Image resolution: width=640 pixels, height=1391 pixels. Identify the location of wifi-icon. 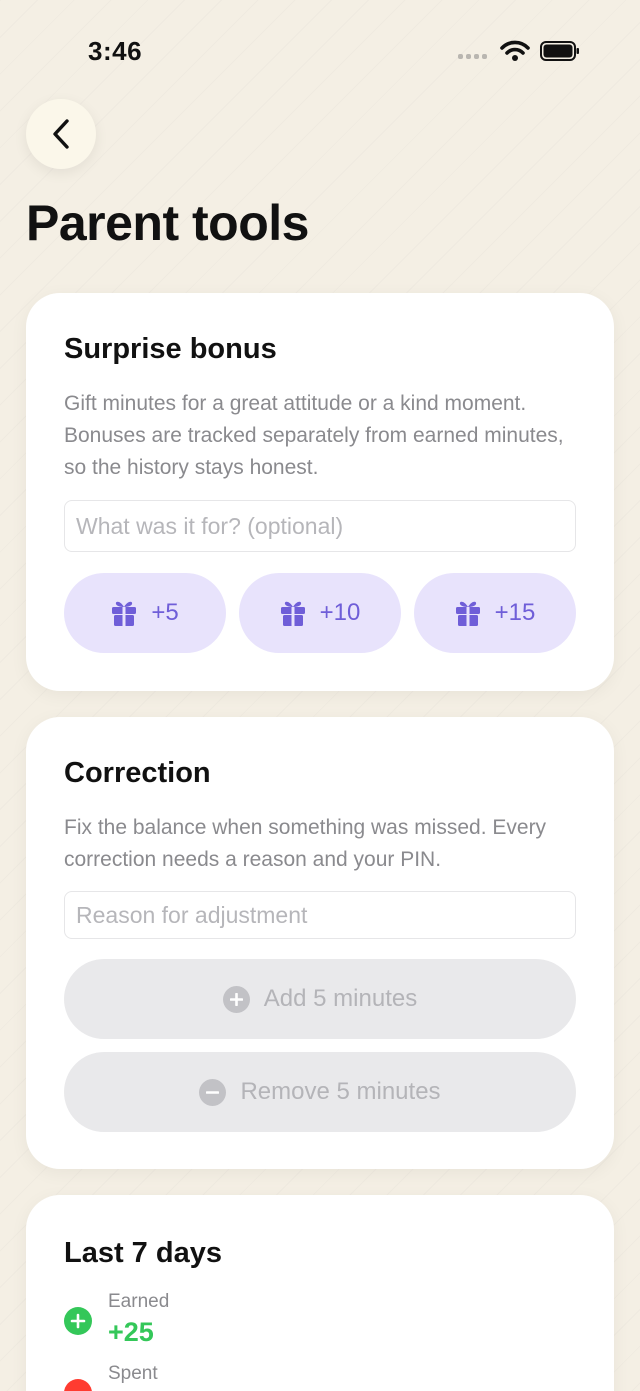
(515, 50).